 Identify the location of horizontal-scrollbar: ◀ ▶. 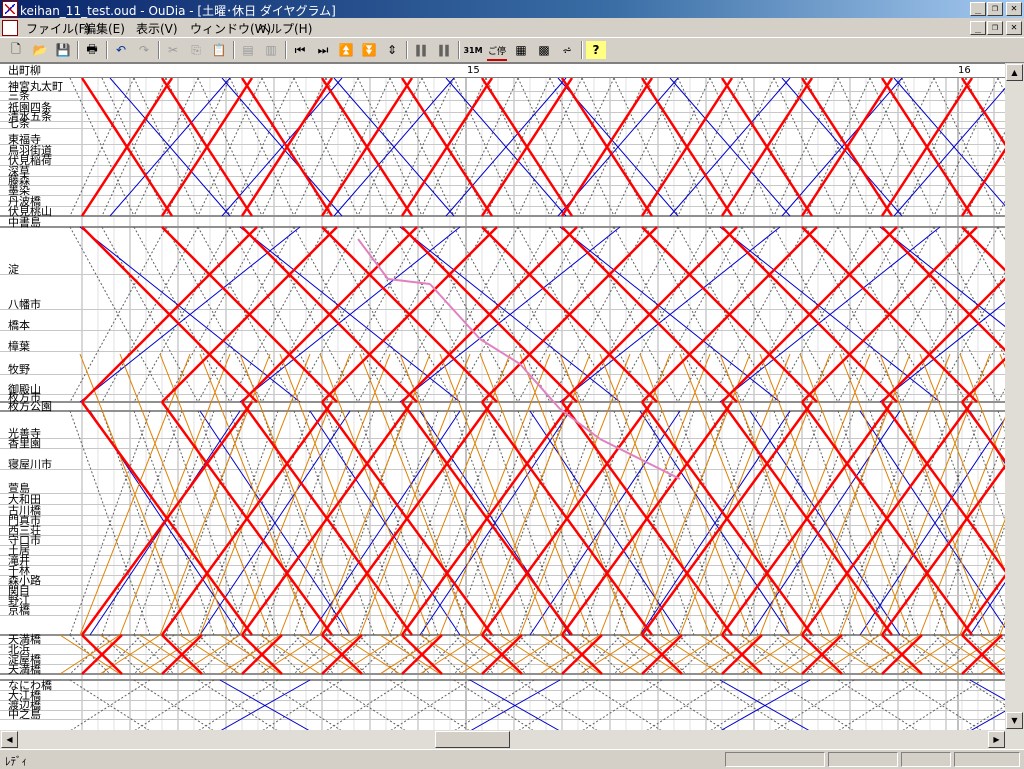
(512, 739).